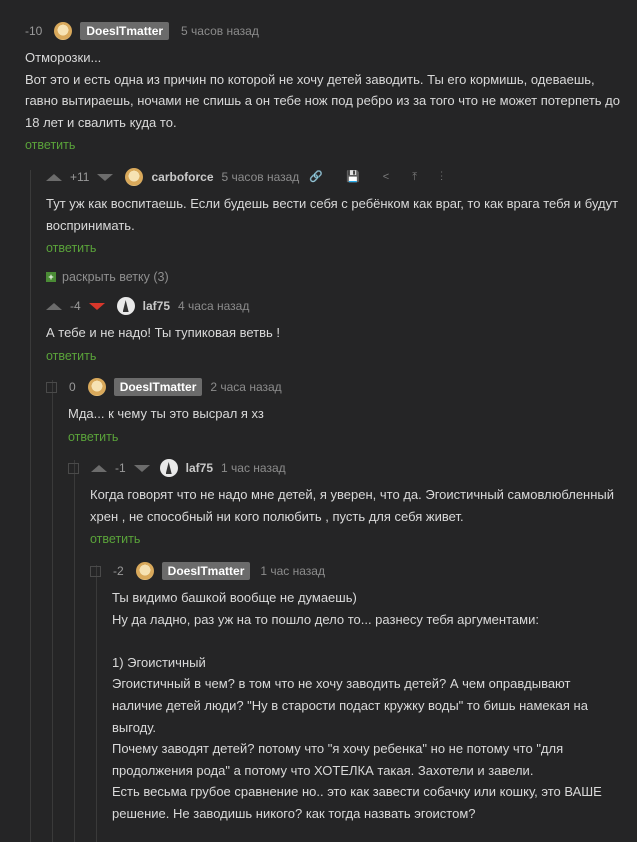  What do you see at coordinates (72, 387) in the screenshot?
I see `comment-rating: 0` at bounding box center [72, 387].